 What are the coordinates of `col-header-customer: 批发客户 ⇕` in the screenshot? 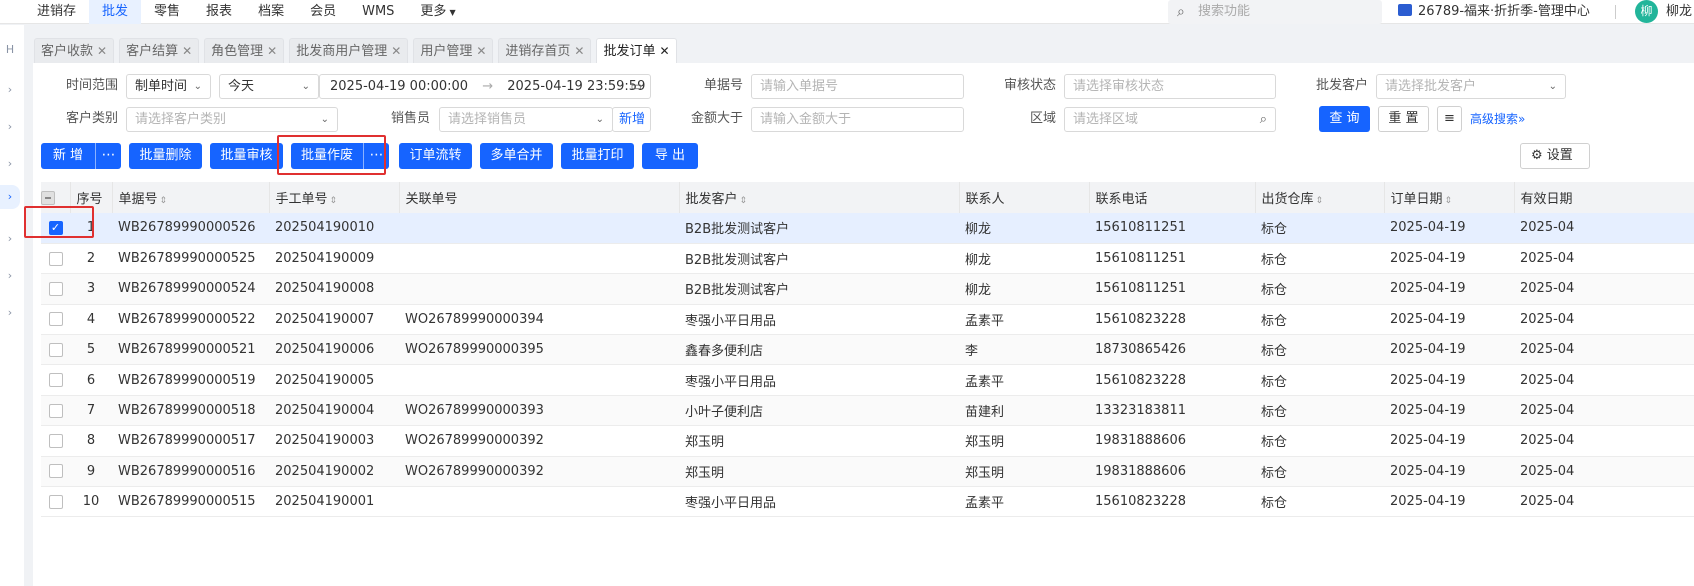 It's located at (819, 197).